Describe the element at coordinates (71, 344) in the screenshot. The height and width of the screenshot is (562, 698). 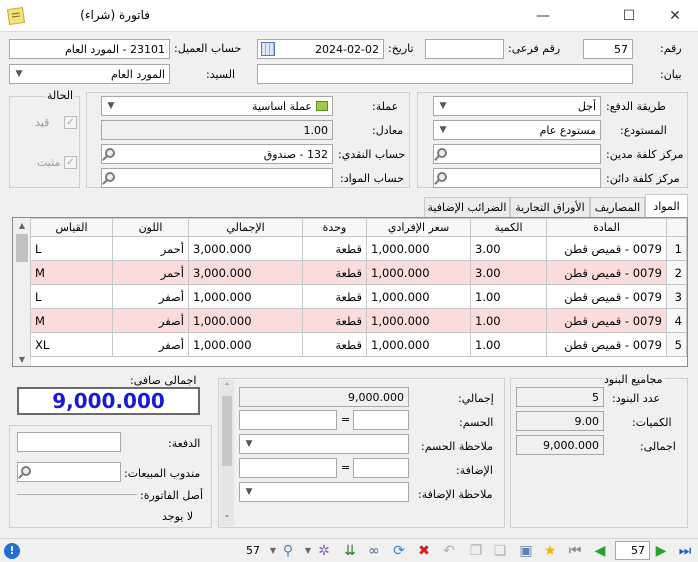
I see `cell-size: XL` at that location.